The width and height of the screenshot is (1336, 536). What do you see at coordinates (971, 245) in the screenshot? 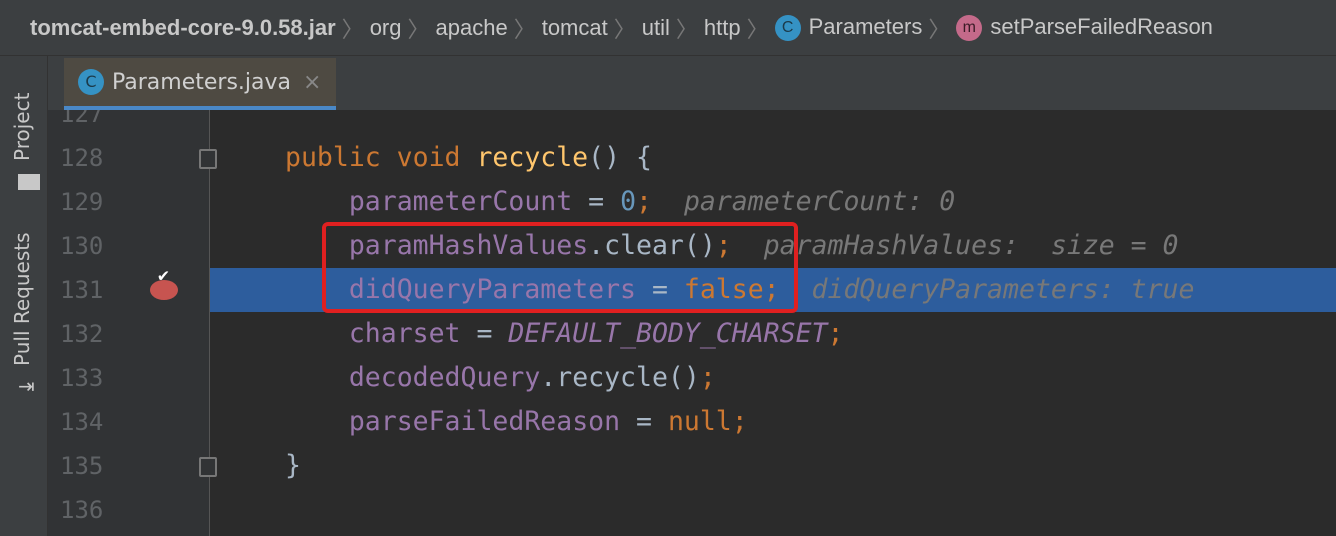
I see `inline-debug-value: paramHashValues: size = 0` at bounding box center [971, 245].